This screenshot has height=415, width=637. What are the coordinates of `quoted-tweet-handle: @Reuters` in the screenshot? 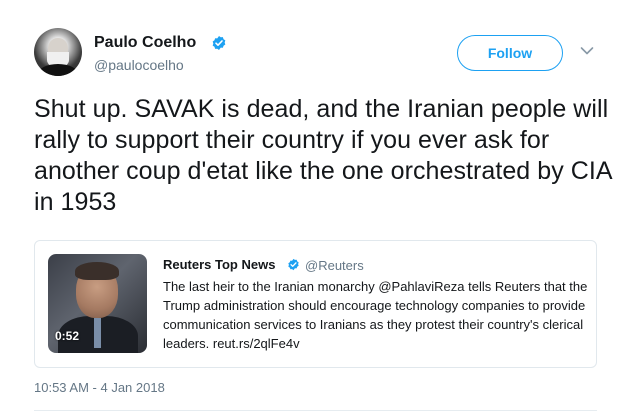 It's located at (334, 265).